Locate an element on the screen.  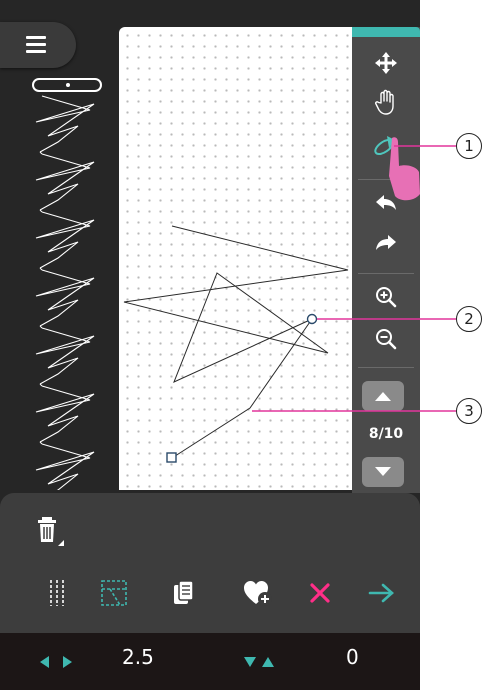
callout-2: 2 is located at coordinates (469, 319).